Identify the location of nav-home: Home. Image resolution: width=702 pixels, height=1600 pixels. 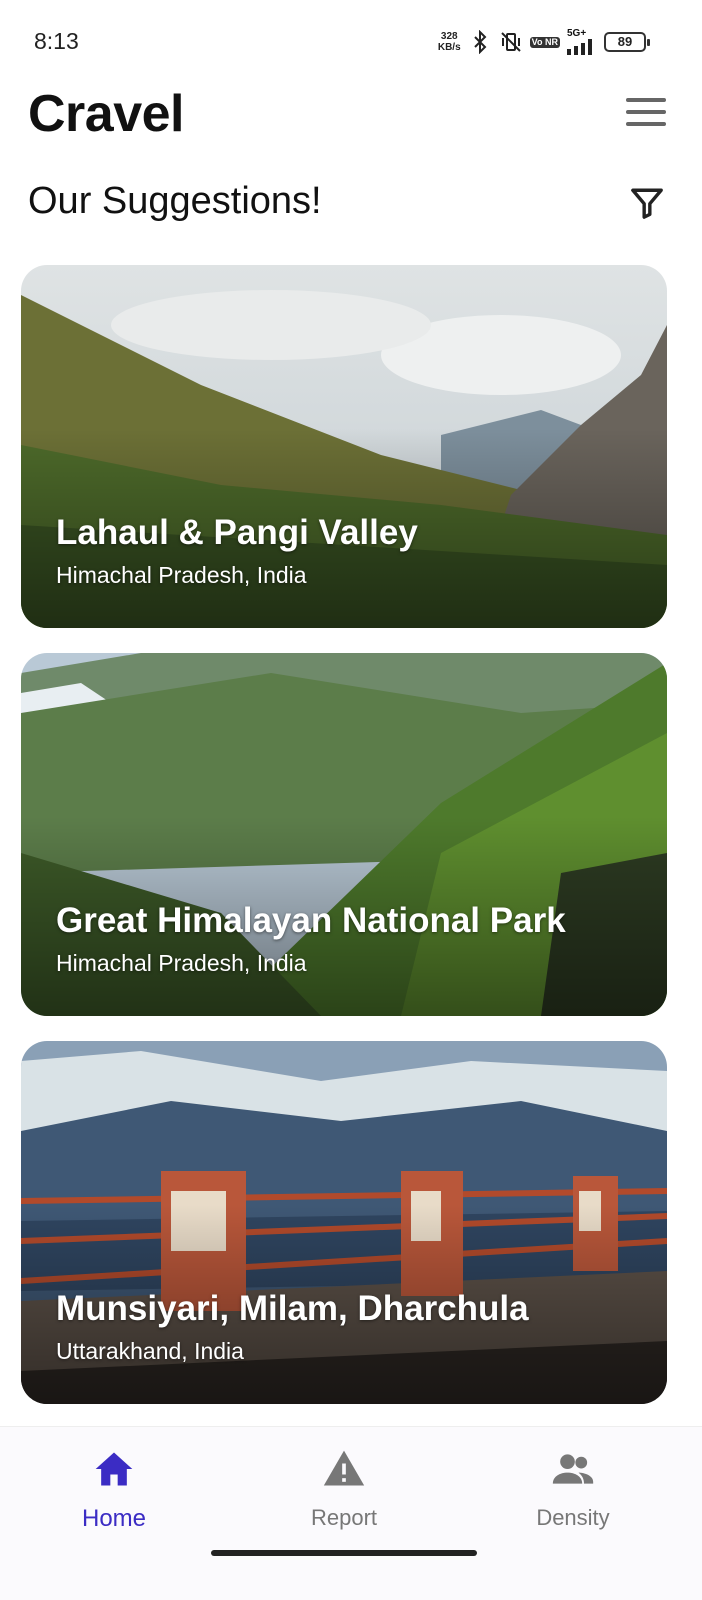
(114, 1490).